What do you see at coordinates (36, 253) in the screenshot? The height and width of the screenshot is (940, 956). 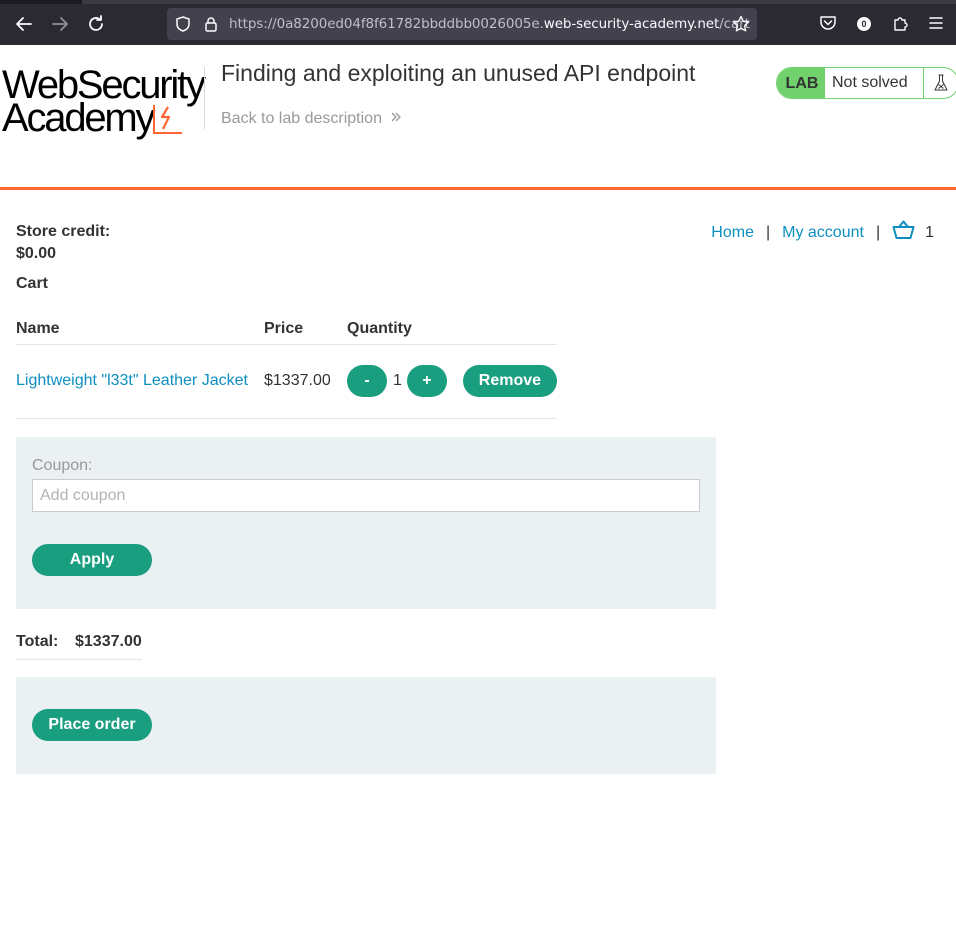 I see `store-credit-value: $0.00` at bounding box center [36, 253].